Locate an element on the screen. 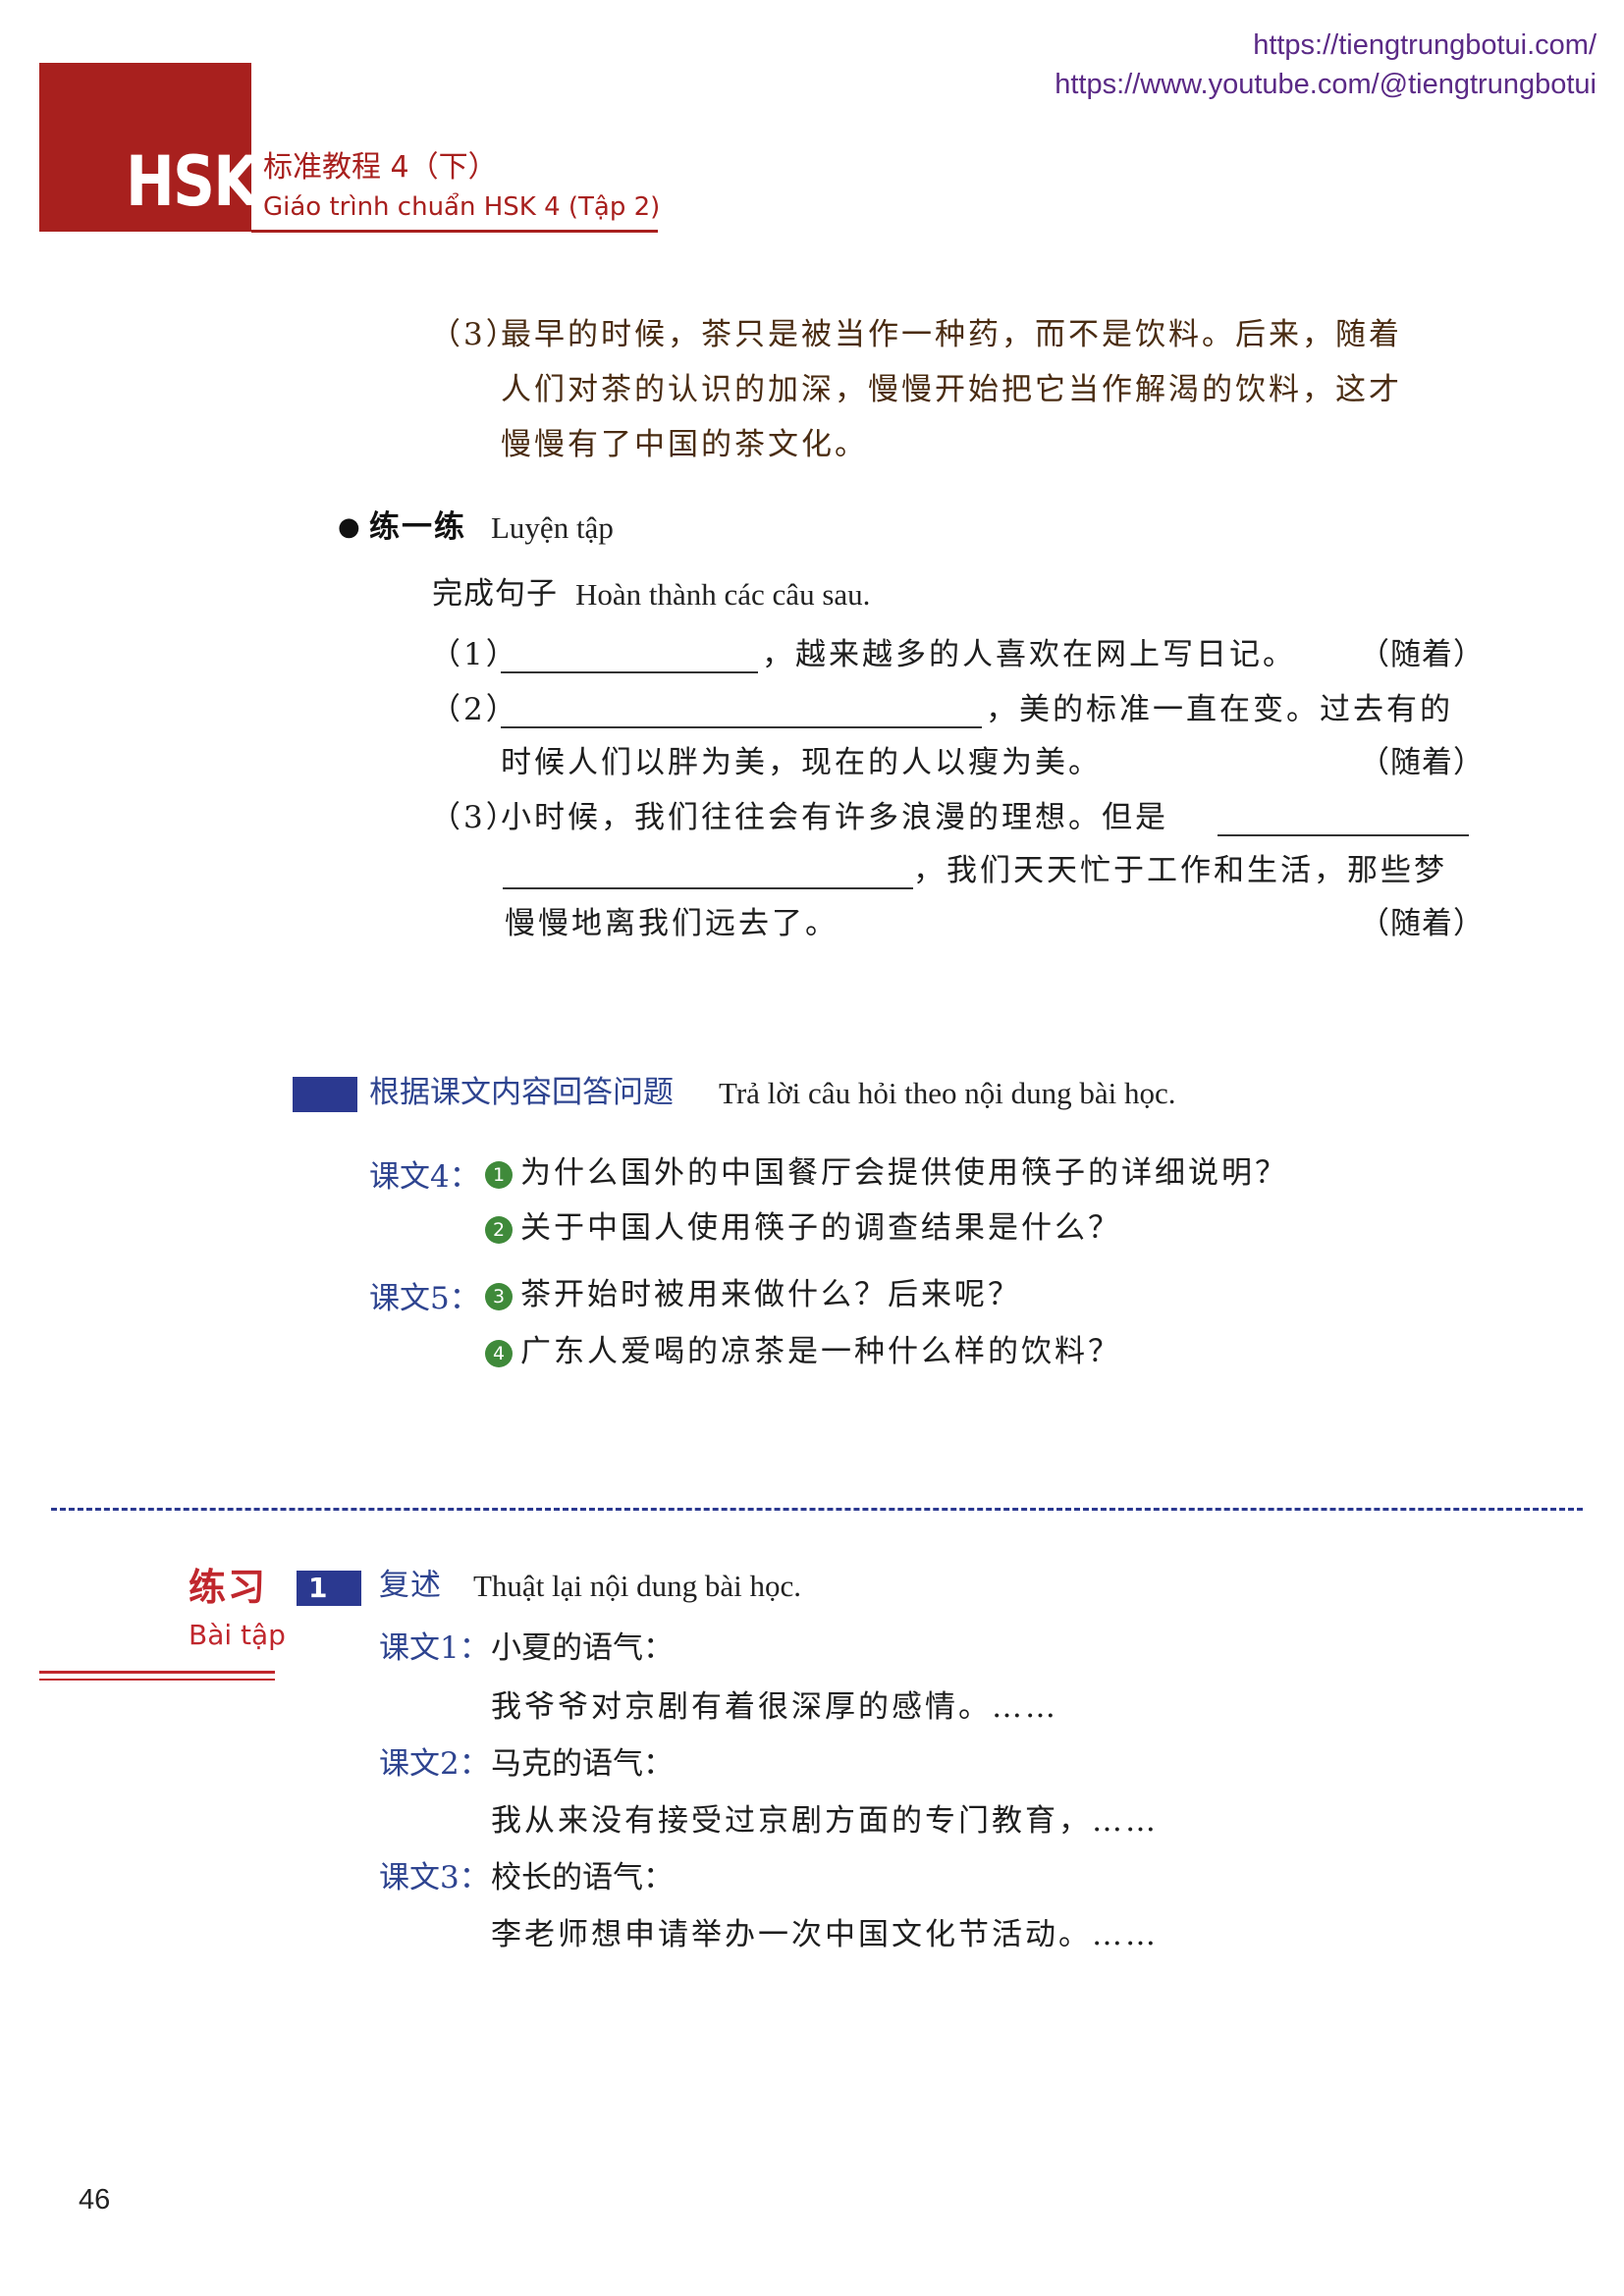 Image resolution: width=1624 pixels, height=2296 pixels. example-3-line2: 人们对茶的认识的加深，慢慢开始把它当作解渴的饮料，这才 is located at coordinates (951, 389).